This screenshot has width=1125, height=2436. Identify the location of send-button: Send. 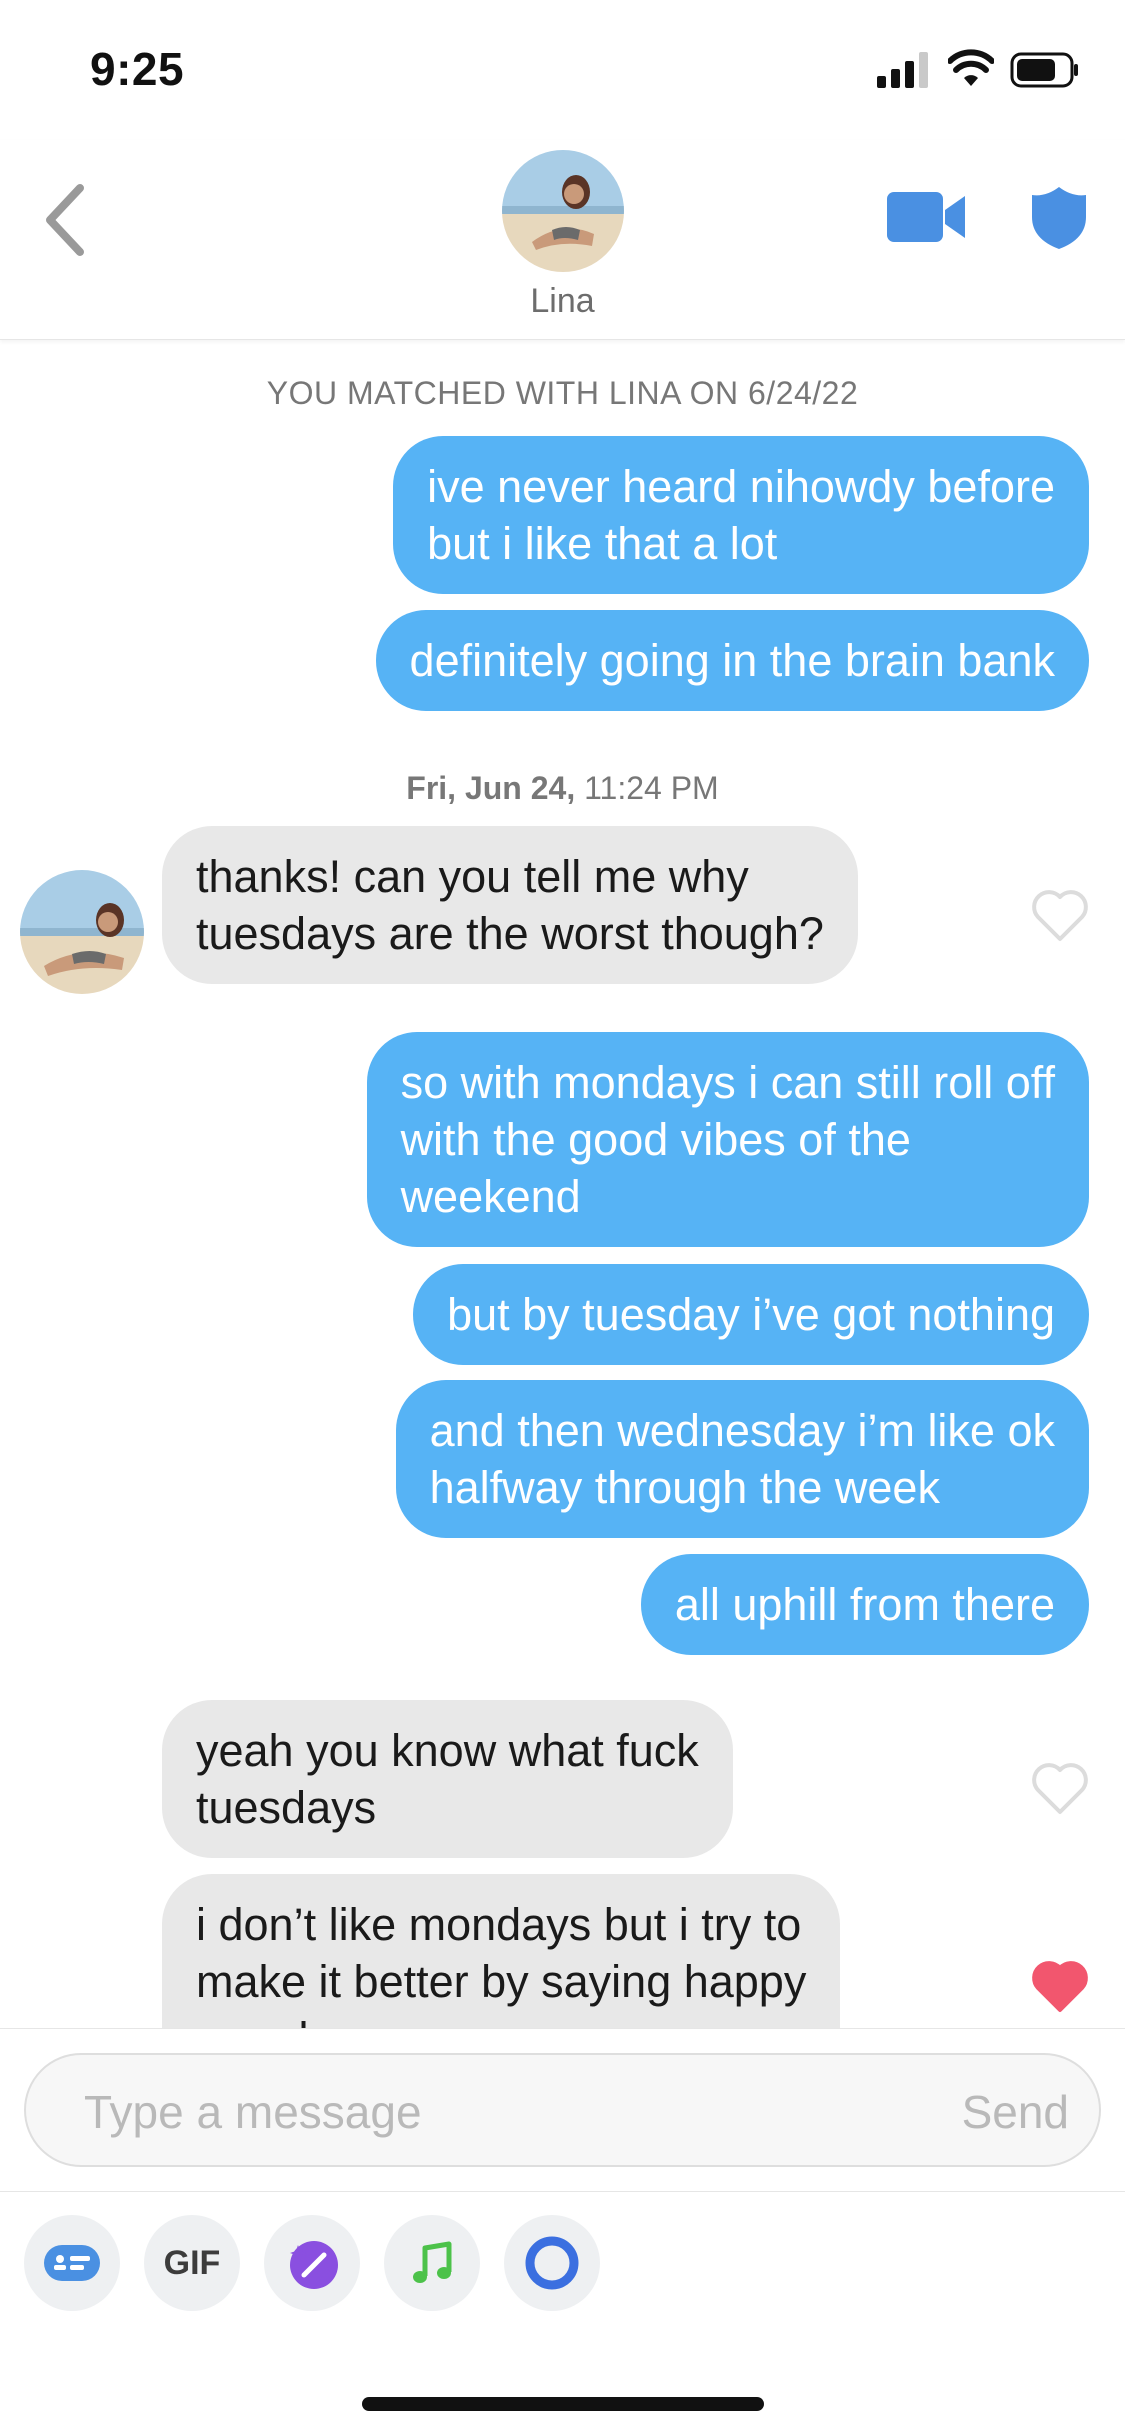
(1015, 2112).